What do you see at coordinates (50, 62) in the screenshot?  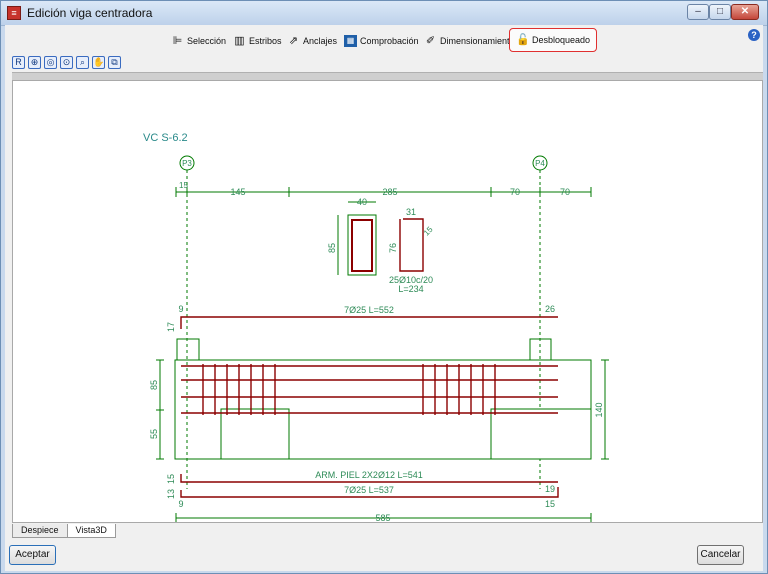 I see `zoom-previous-icon: ◎` at bounding box center [50, 62].